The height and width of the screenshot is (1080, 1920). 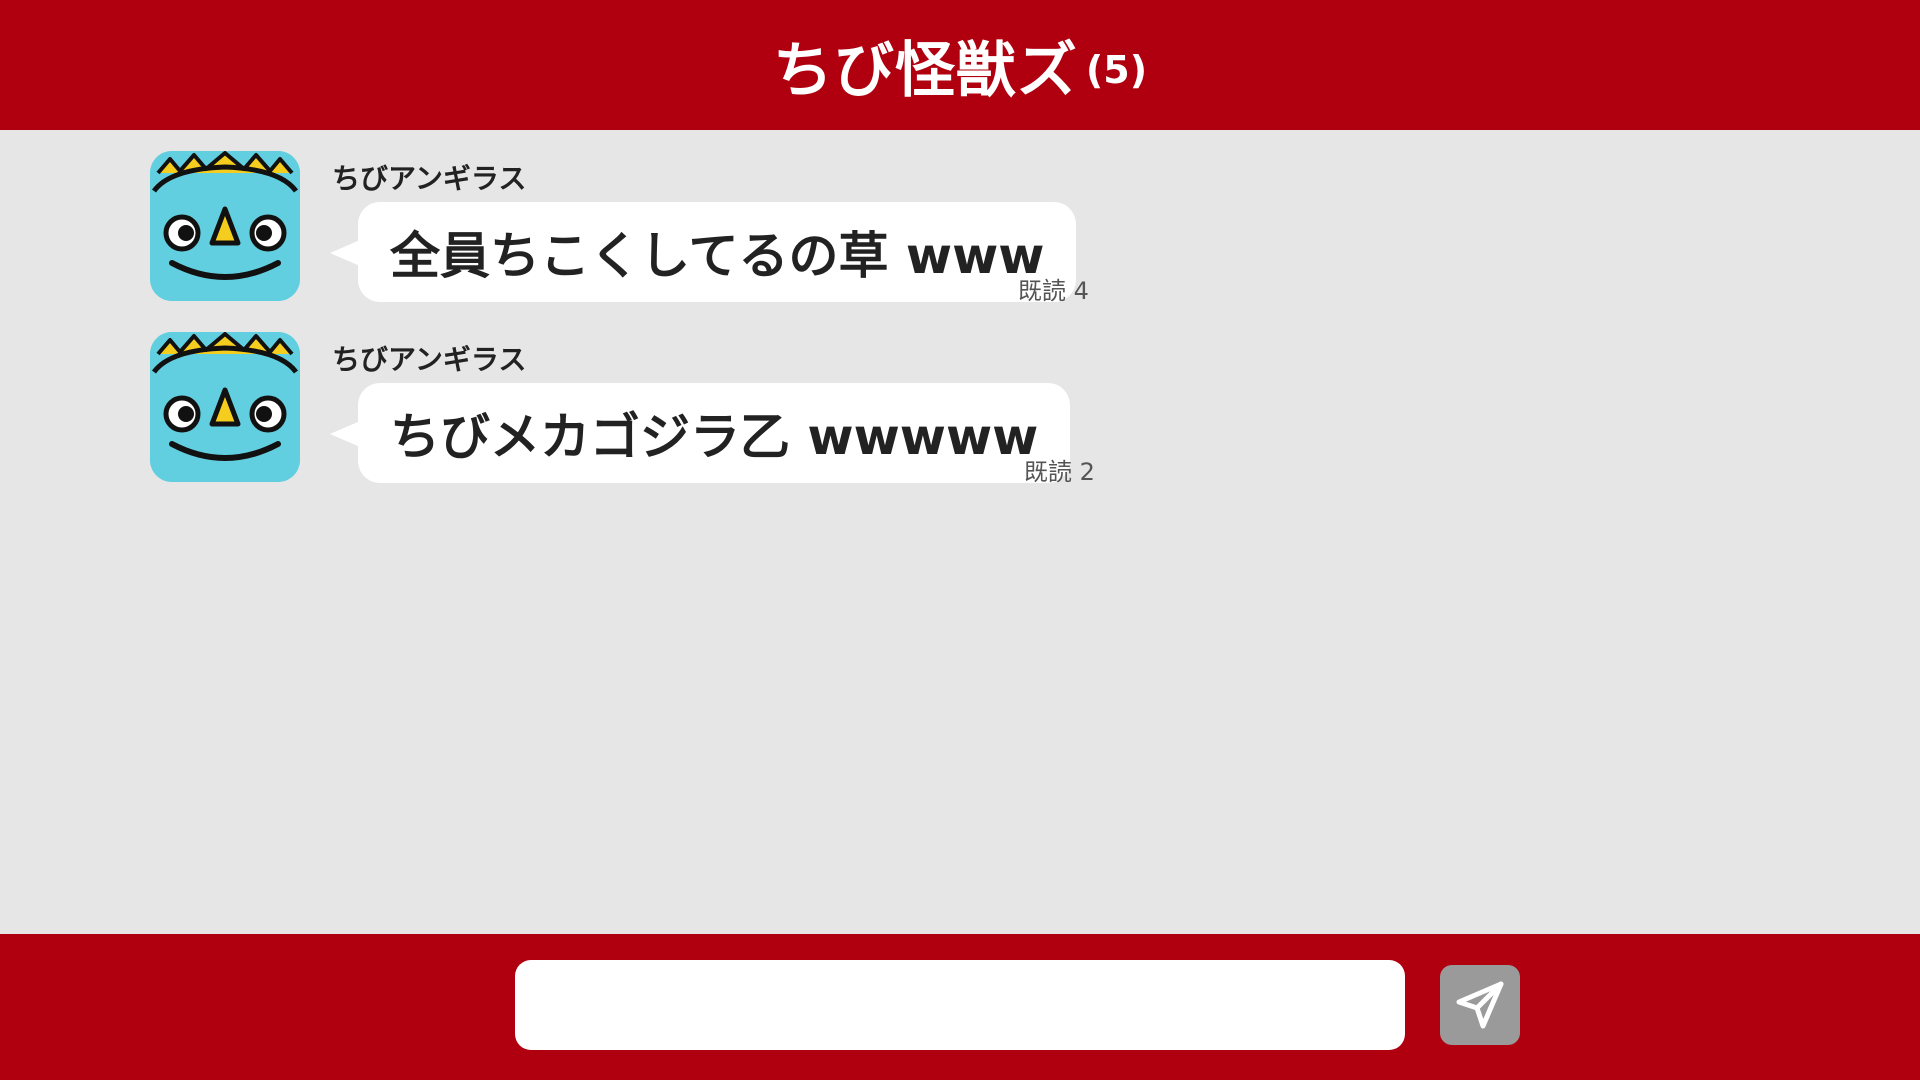 What do you see at coordinates (925, 70) in the screenshot?
I see `group-name: ちび怪獣ズ` at bounding box center [925, 70].